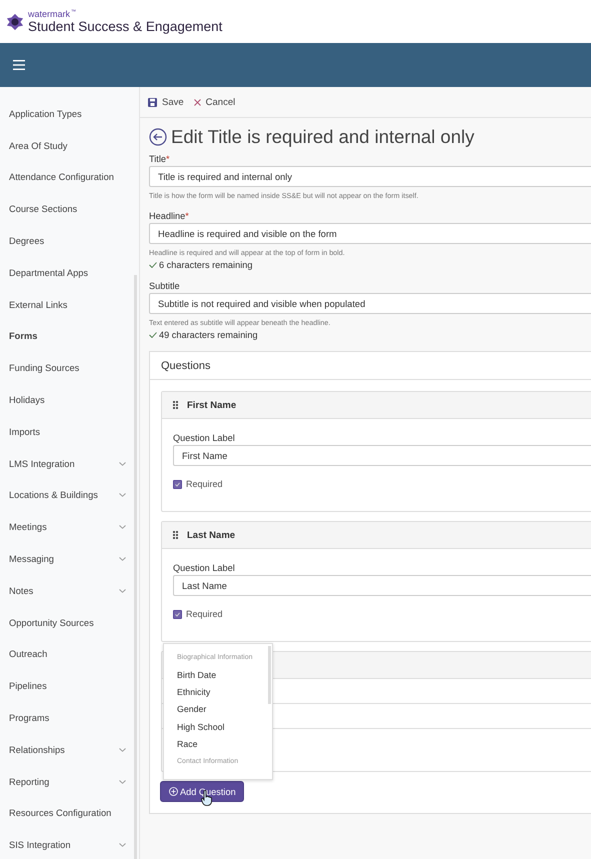 Image resolution: width=591 pixels, height=859 pixels. What do you see at coordinates (169, 216) in the screenshot?
I see `field-label: Headline*` at bounding box center [169, 216].